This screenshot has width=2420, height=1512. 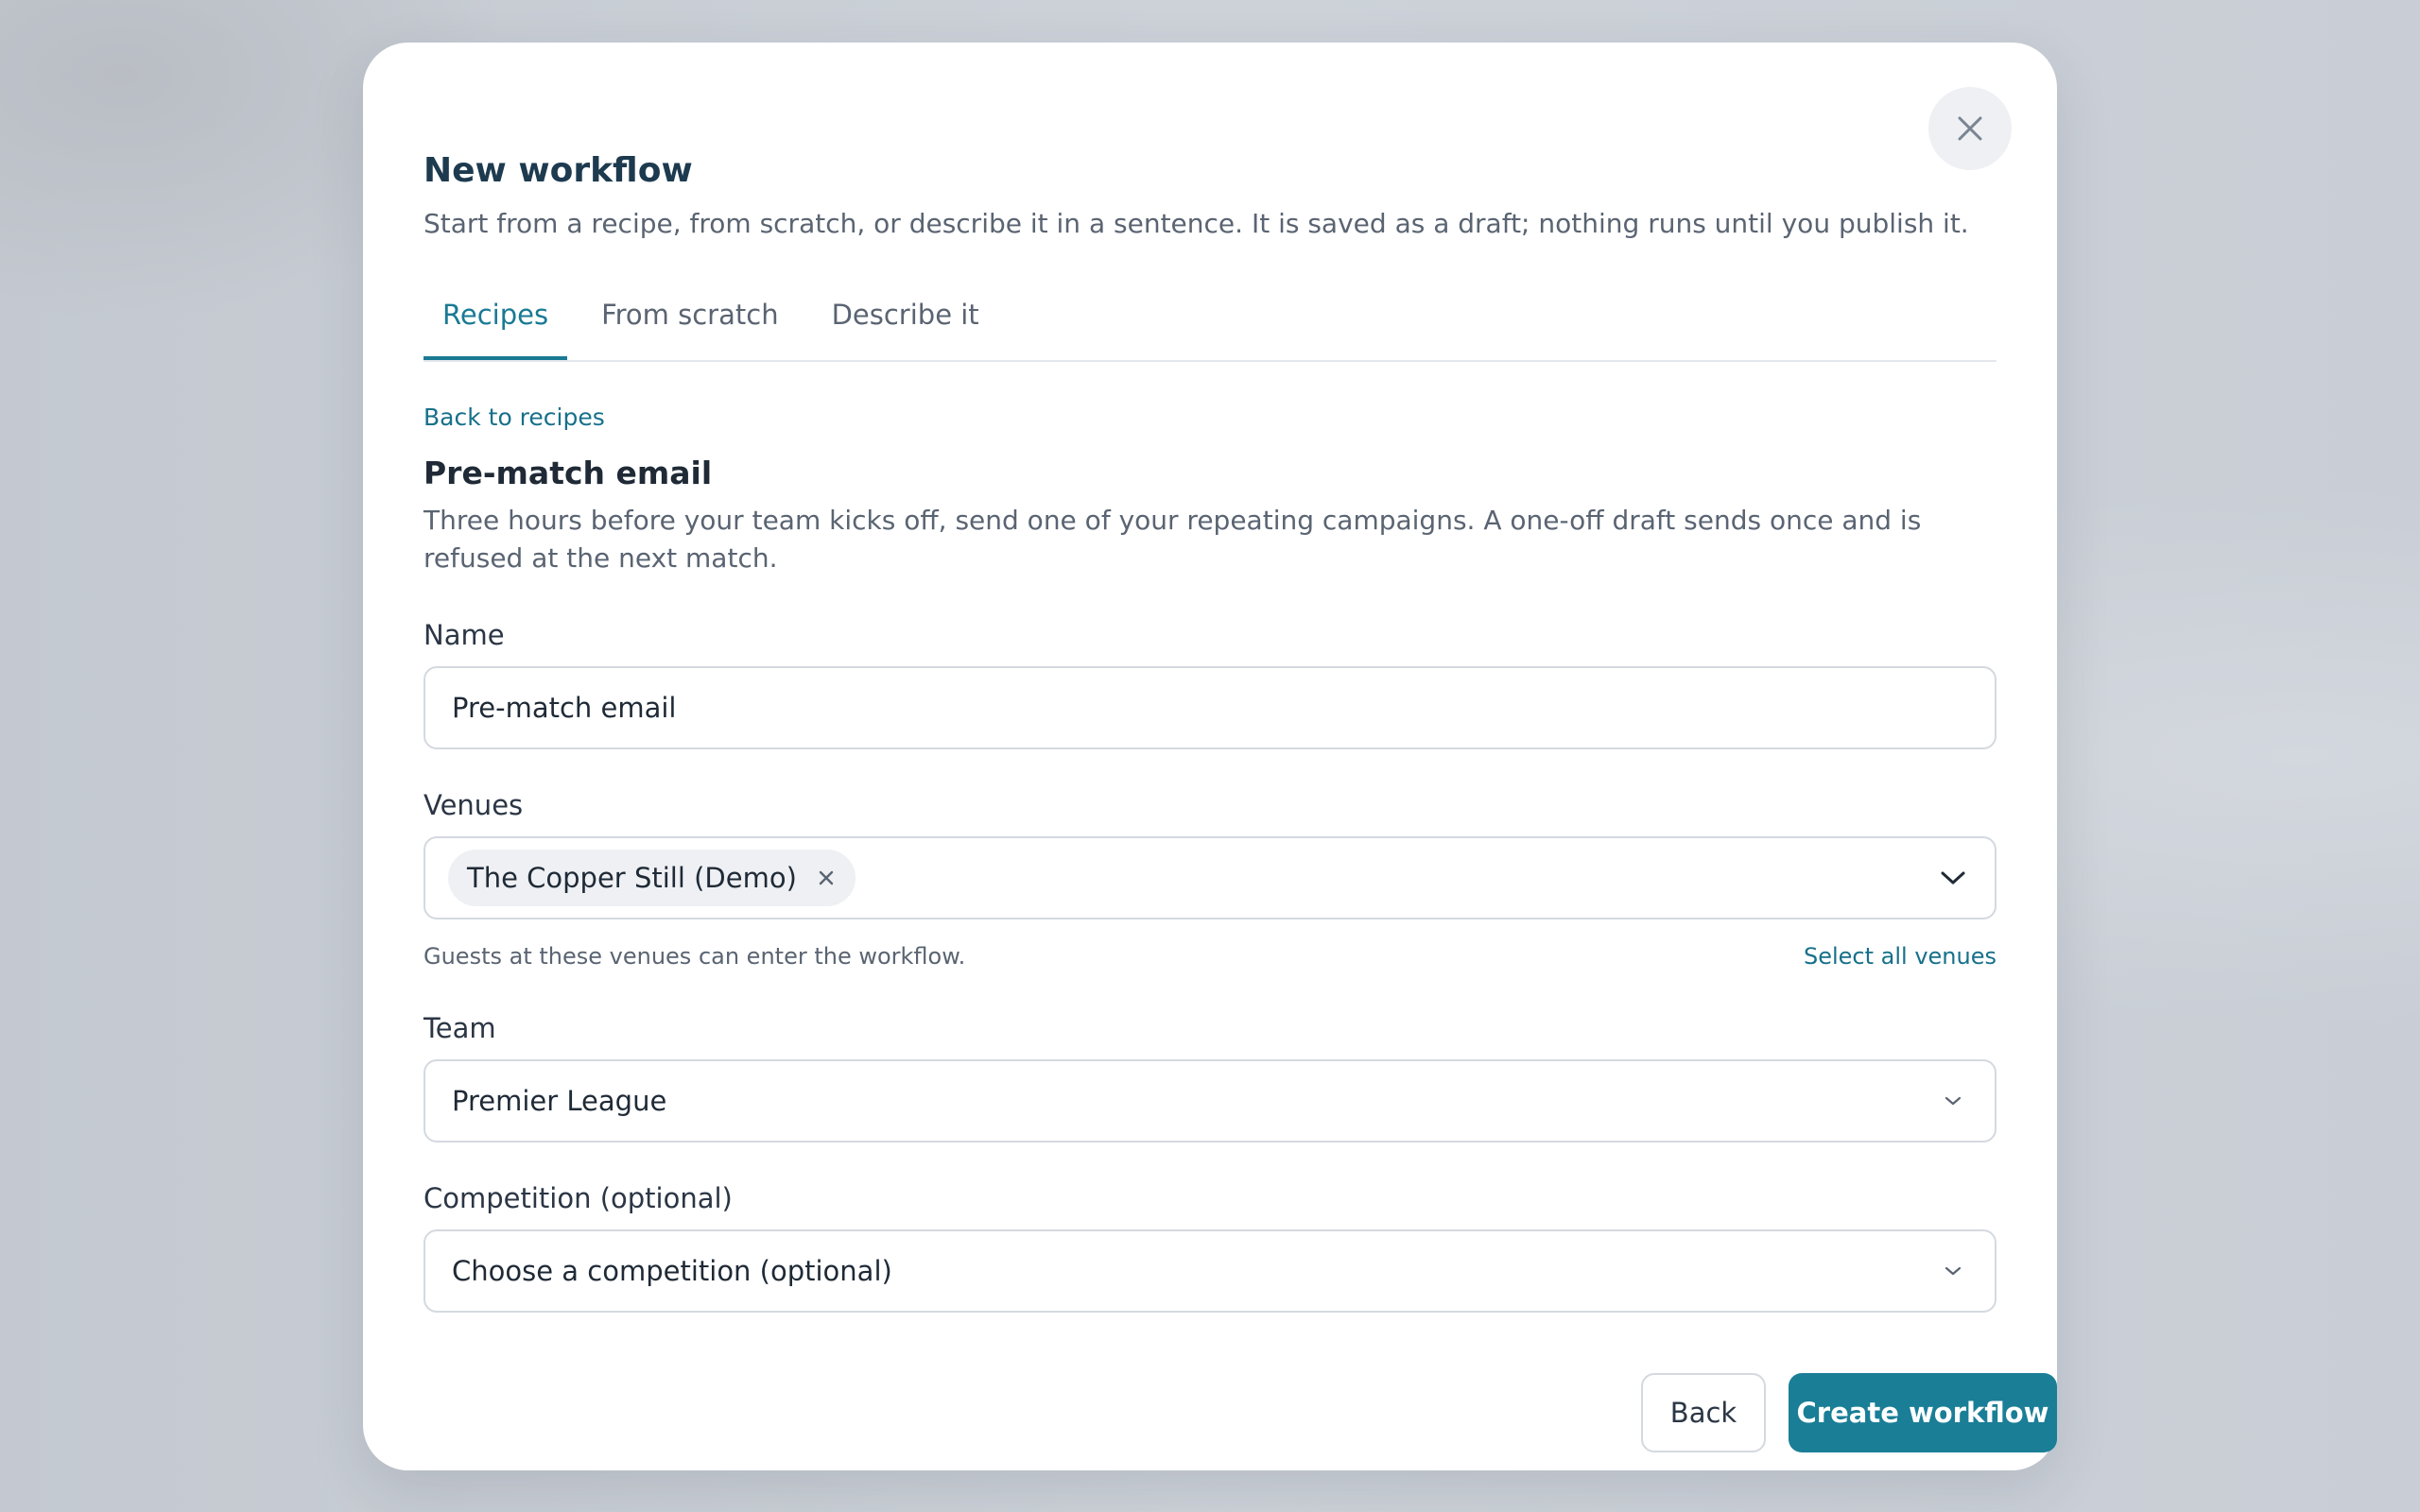 I want to click on team-dropdown-arrow, so click(x=1953, y=1101).